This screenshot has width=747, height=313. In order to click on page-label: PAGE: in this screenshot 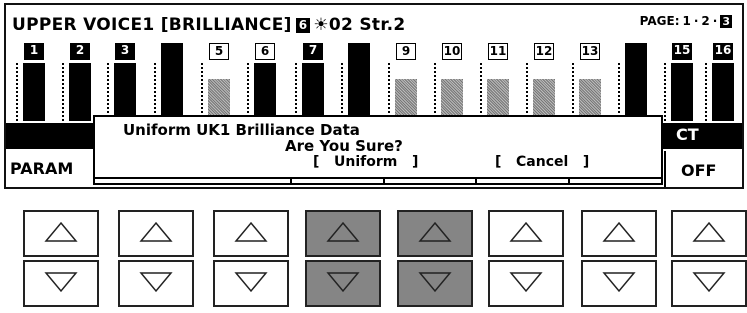, I will do `click(659, 21)`.